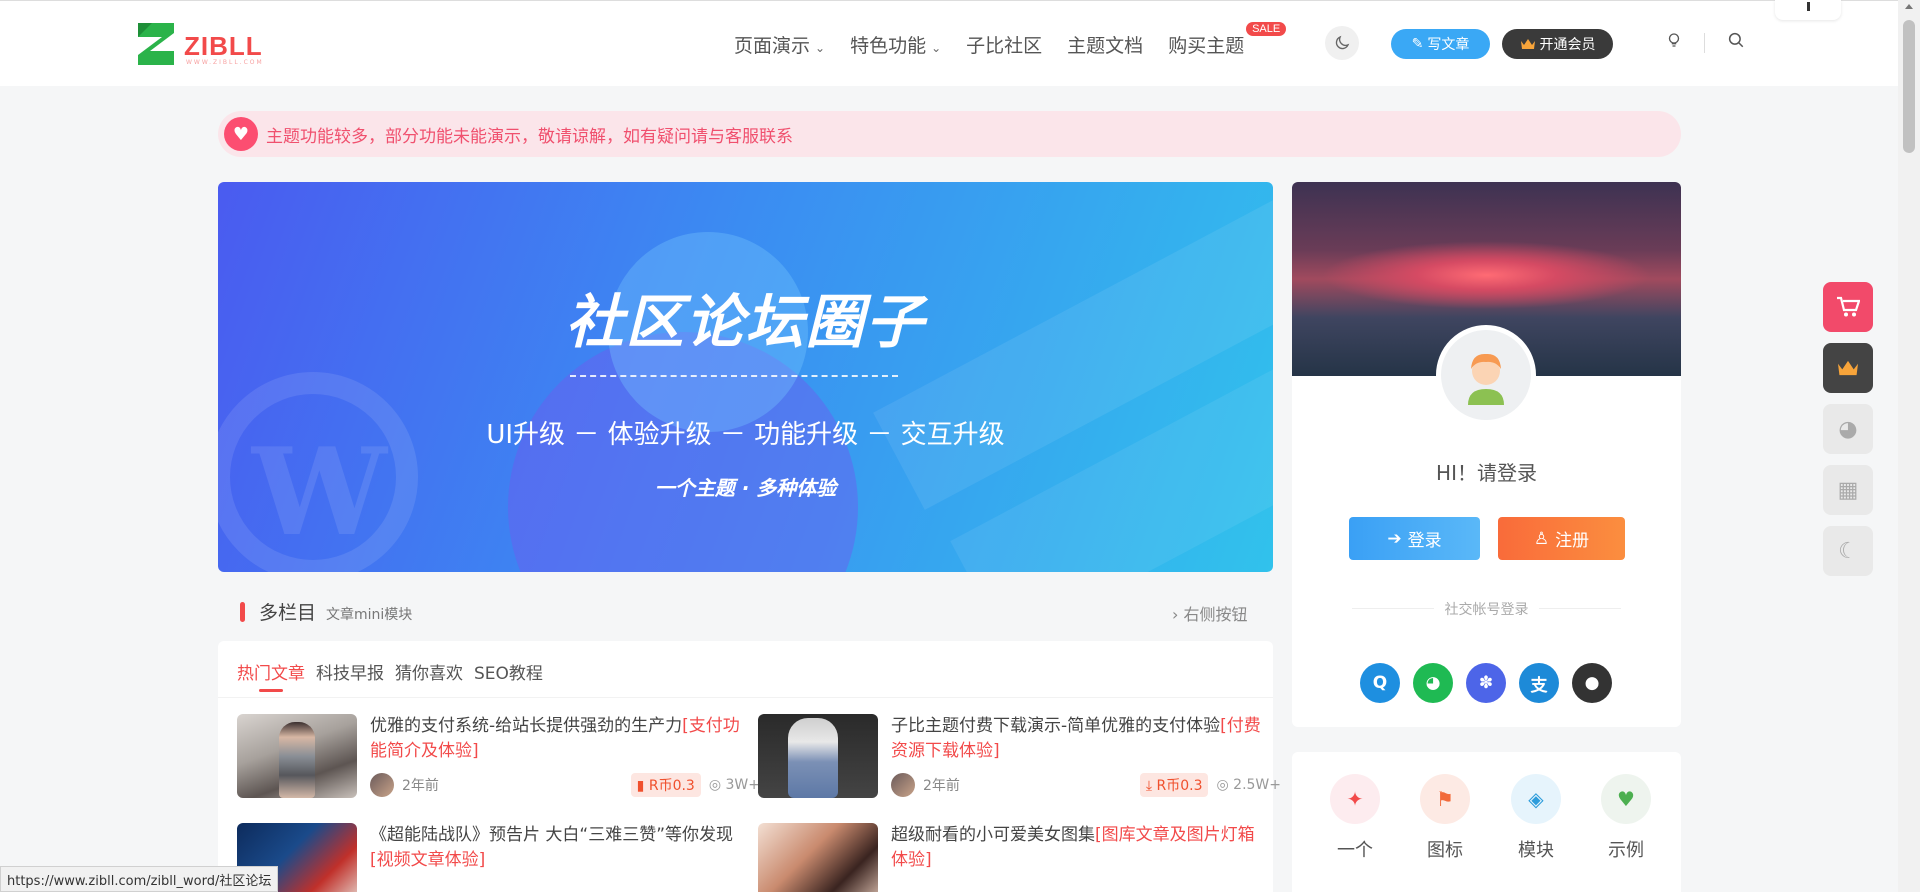 The height and width of the screenshot is (892, 1920). I want to click on nav-item-pages: 页面演示 ⌄, so click(779, 44).